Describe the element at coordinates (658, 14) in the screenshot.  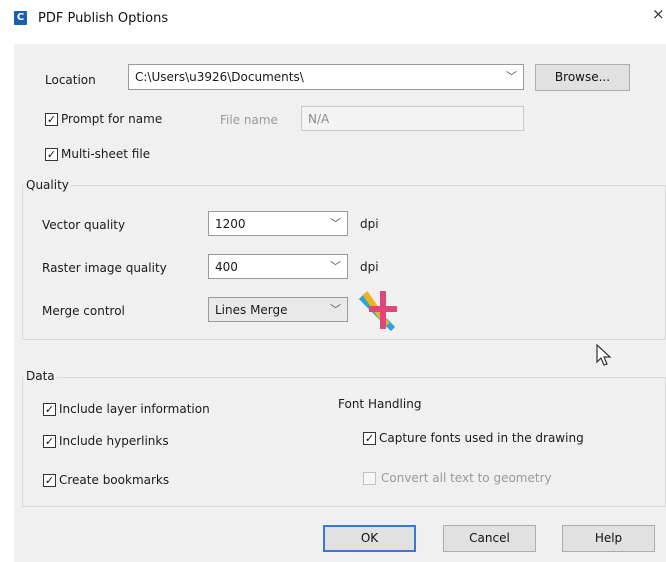
I see `close-icon: ×` at that location.